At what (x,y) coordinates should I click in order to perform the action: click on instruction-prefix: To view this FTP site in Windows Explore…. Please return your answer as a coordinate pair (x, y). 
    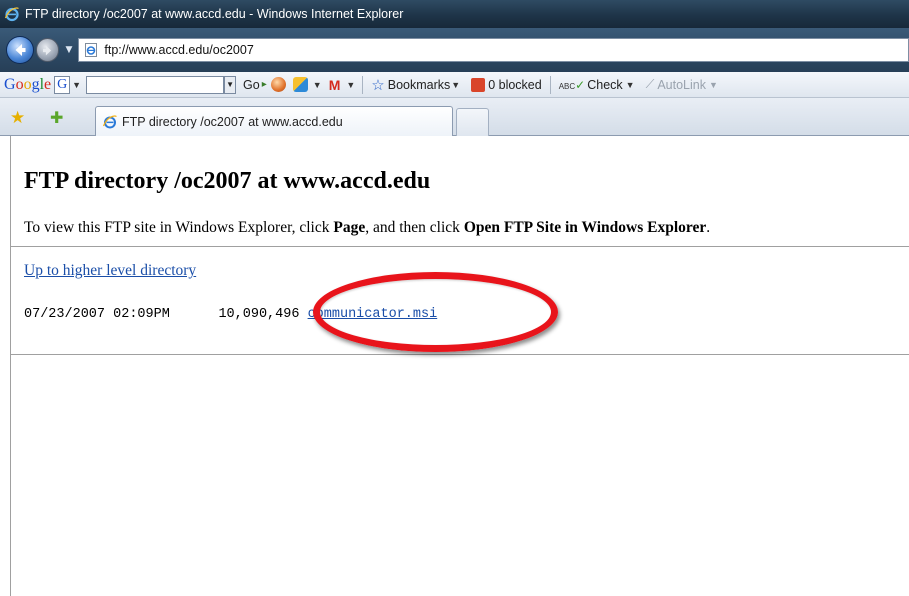
    Looking at the image, I should click on (179, 227).